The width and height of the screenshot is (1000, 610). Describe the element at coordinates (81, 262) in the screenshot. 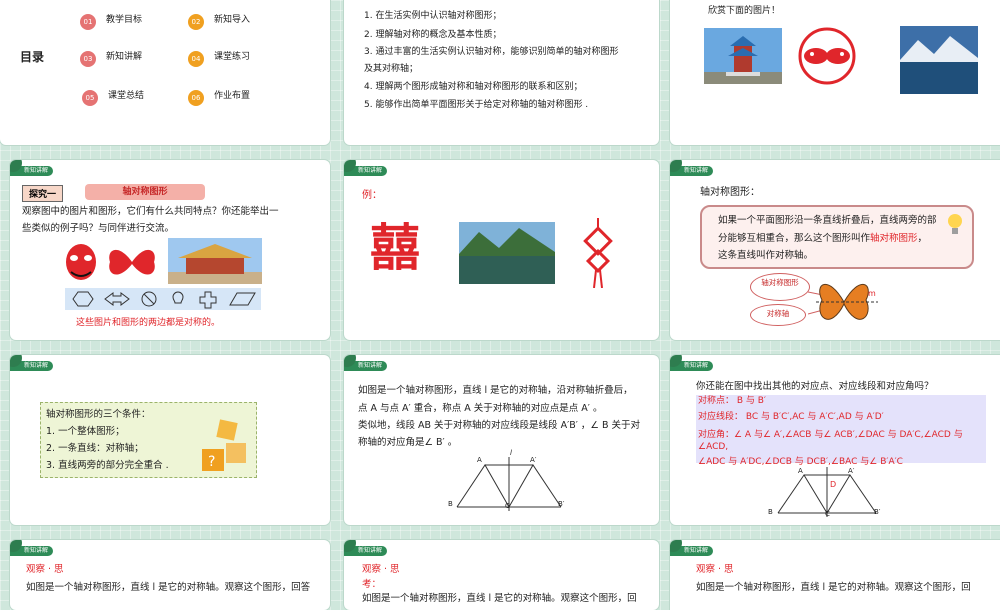

I see `opera-mask-image` at that location.